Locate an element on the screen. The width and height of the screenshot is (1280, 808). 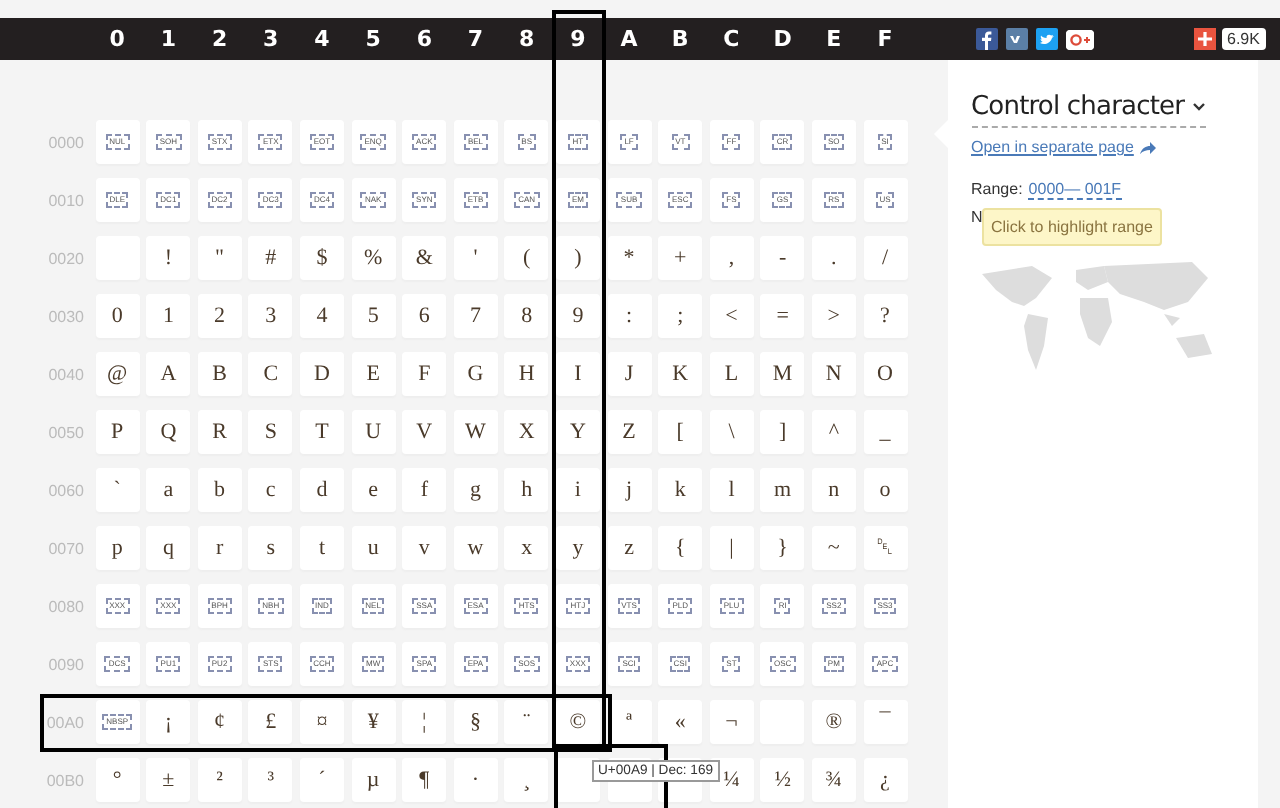
row-label: 0030 is located at coordinates (66, 316).